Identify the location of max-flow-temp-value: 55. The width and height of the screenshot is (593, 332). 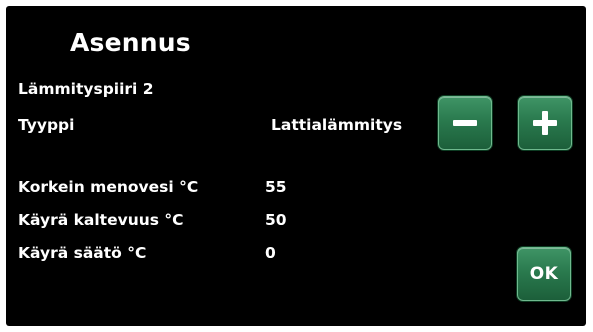
(276, 187).